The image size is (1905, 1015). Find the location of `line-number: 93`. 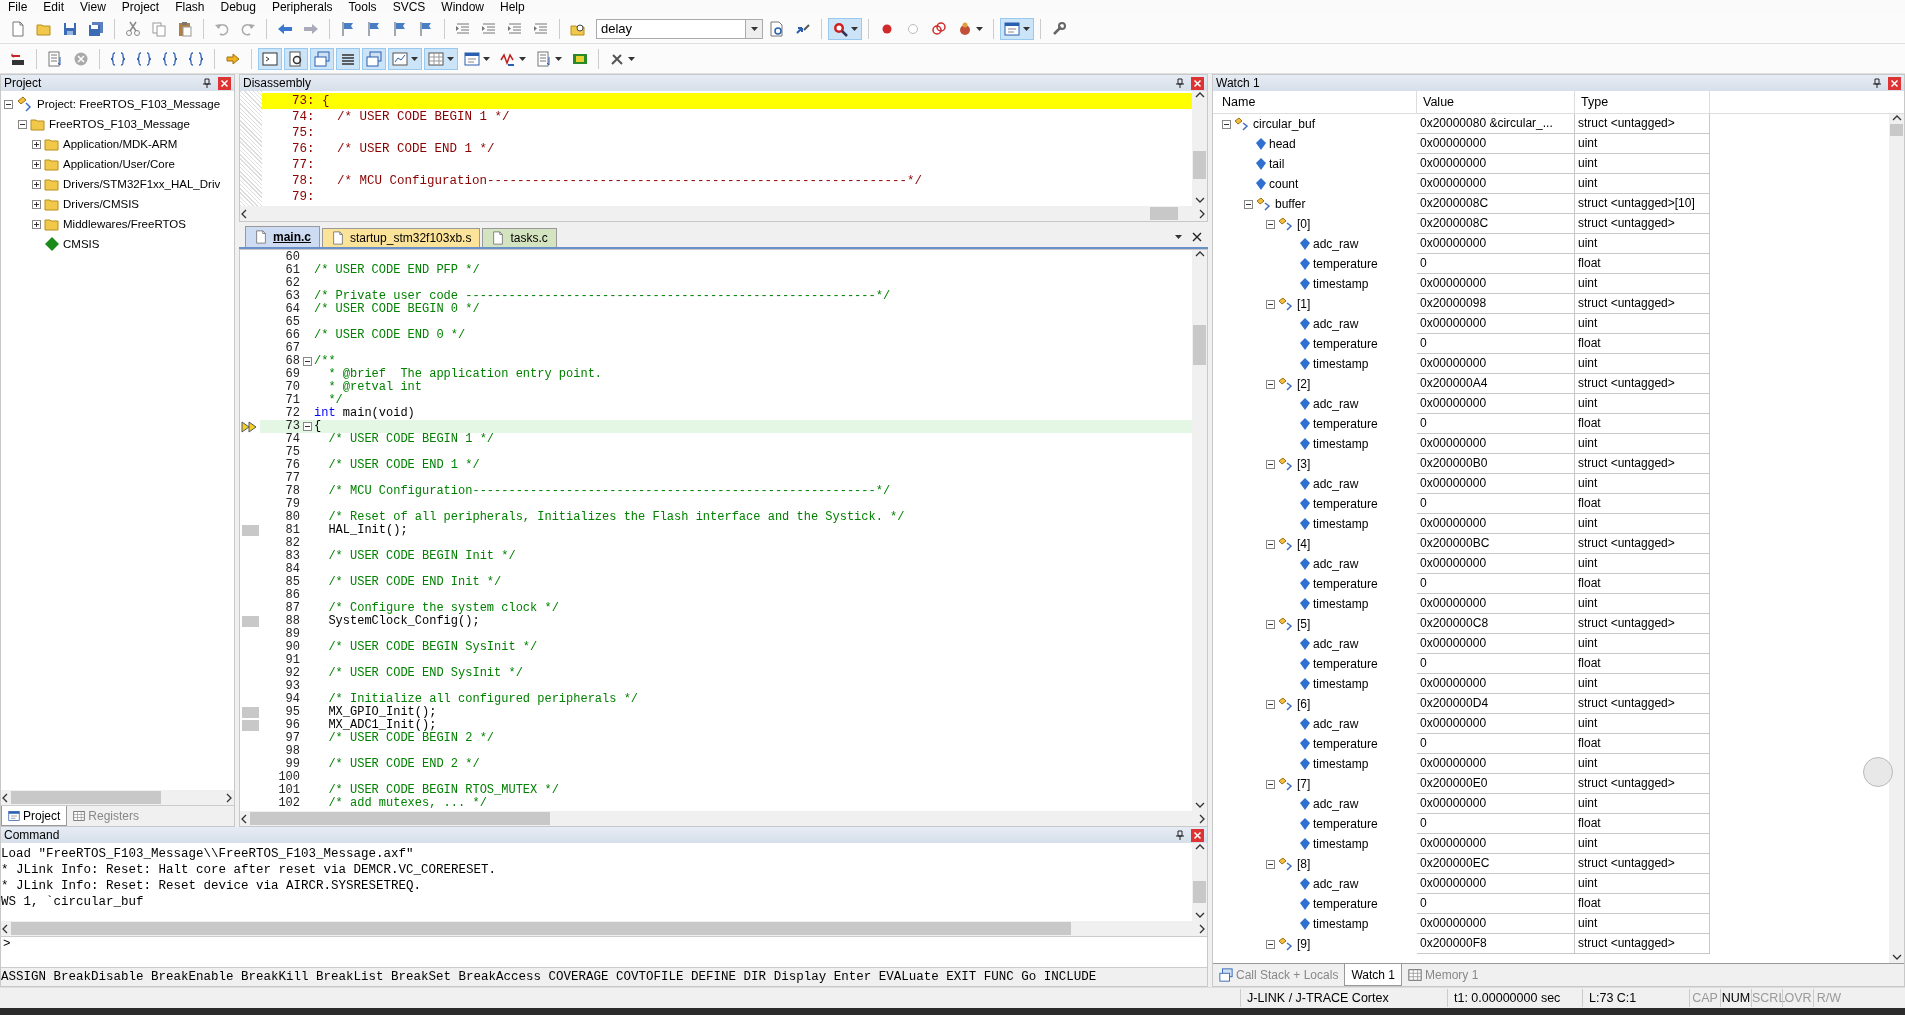

line-number: 93 is located at coordinates (292, 686).